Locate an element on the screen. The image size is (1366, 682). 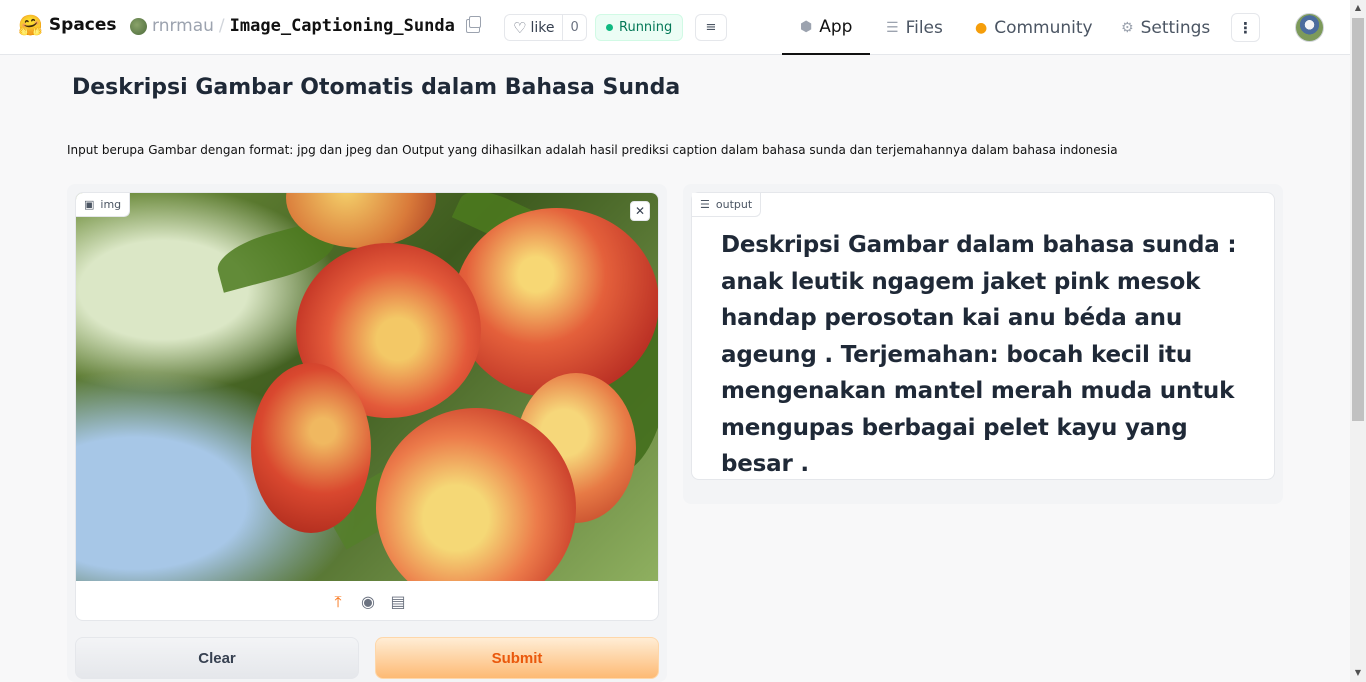
status-dot-icon is located at coordinates (609, 27).